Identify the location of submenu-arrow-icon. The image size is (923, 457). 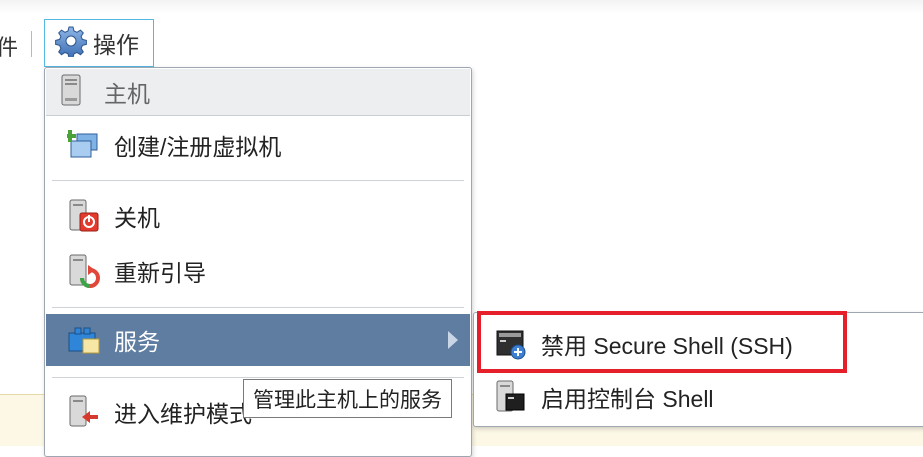
(453, 340).